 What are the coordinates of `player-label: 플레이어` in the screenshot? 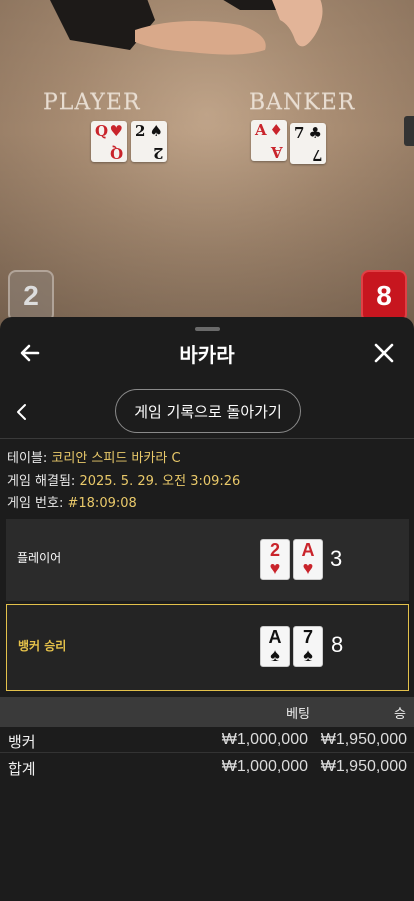 It's located at (39, 558).